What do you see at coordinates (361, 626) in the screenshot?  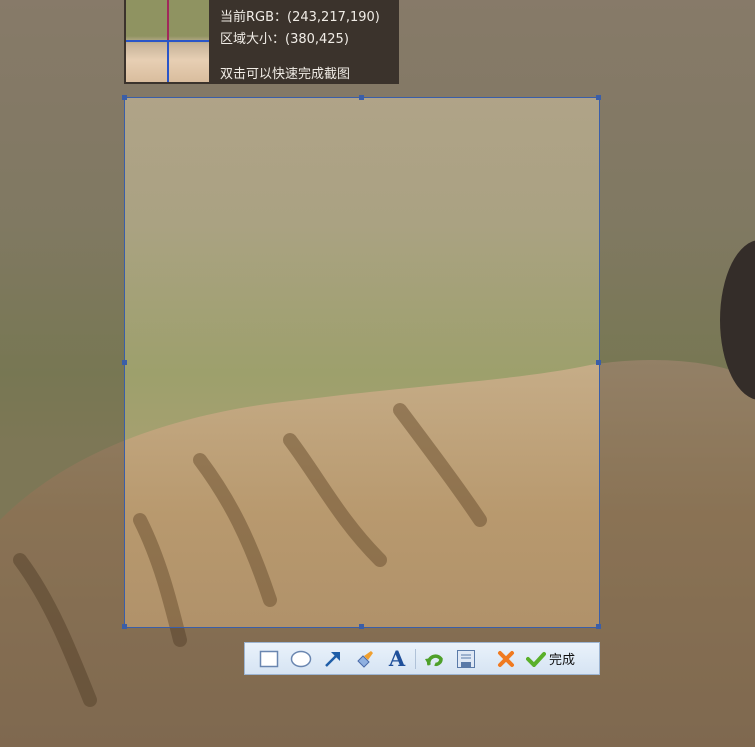 I see `resize-handle-s` at bounding box center [361, 626].